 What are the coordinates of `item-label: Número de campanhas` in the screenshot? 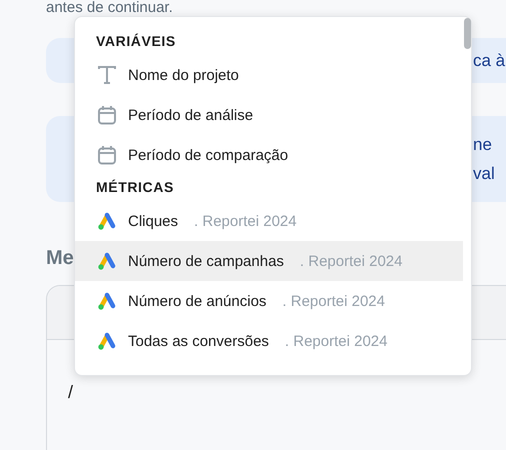 It's located at (206, 261).